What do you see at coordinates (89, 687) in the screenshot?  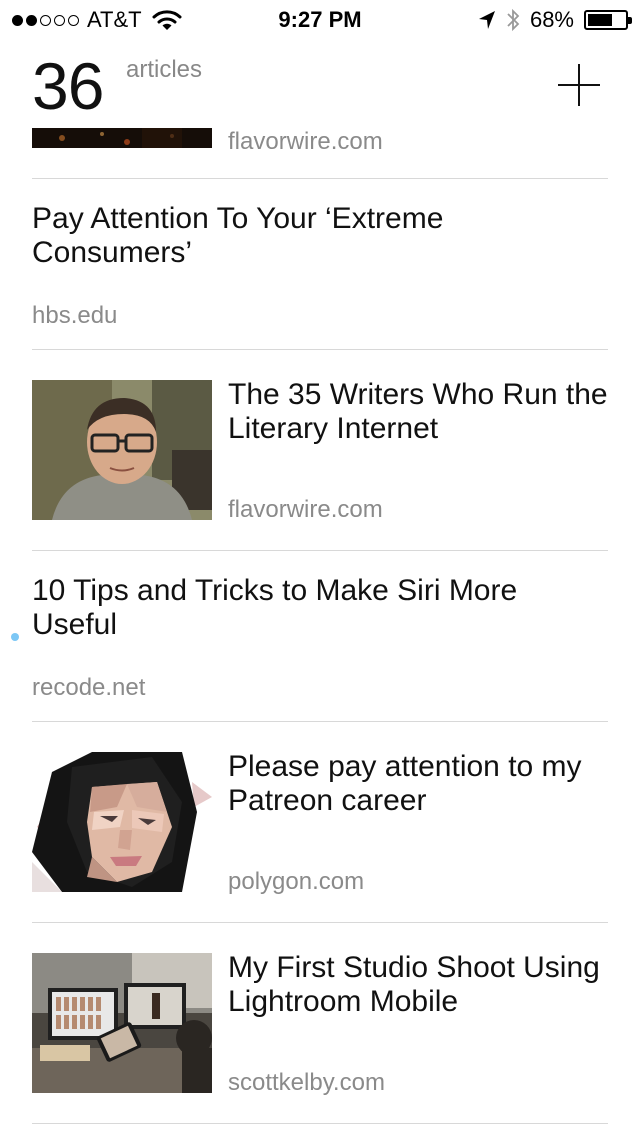 I see `article-source: recode.net` at bounding box center [89, 687].